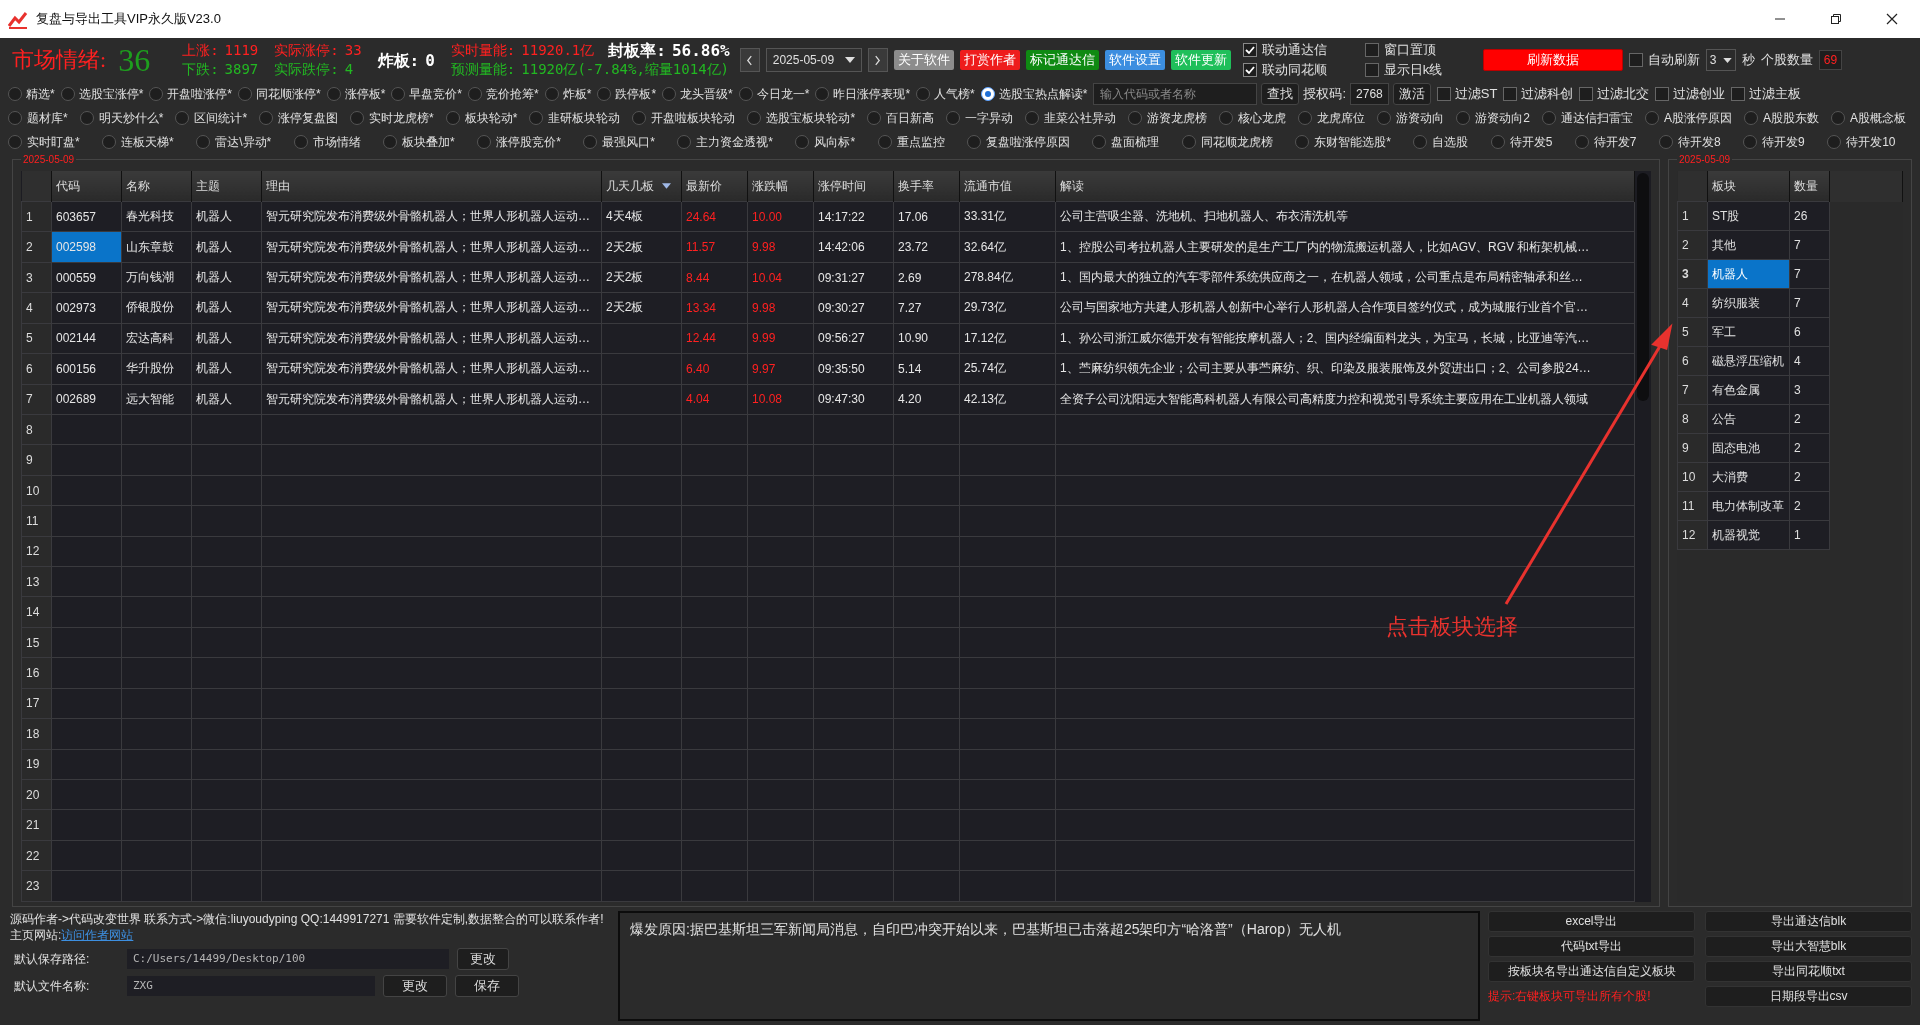 The height and width of the screenshot is (1025, 1920). I want to click on change-button: 更改, so click(483, 959).